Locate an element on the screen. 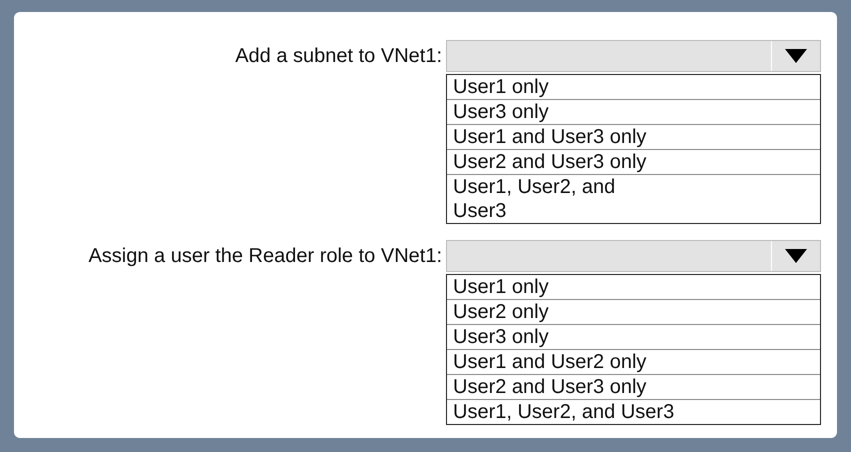 Image resolution: width=851 pixels, height=452 pixels. question-label: Add a subnet to VNet1: is located at coordinates (338, 56).